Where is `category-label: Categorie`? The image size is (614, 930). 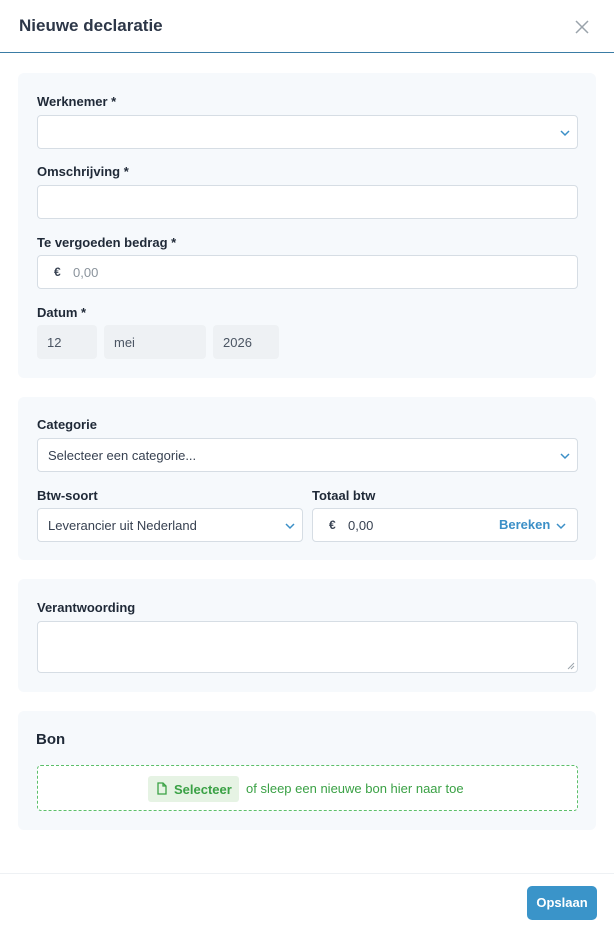 category-label: Categorie is located at coordinates (67, 424).